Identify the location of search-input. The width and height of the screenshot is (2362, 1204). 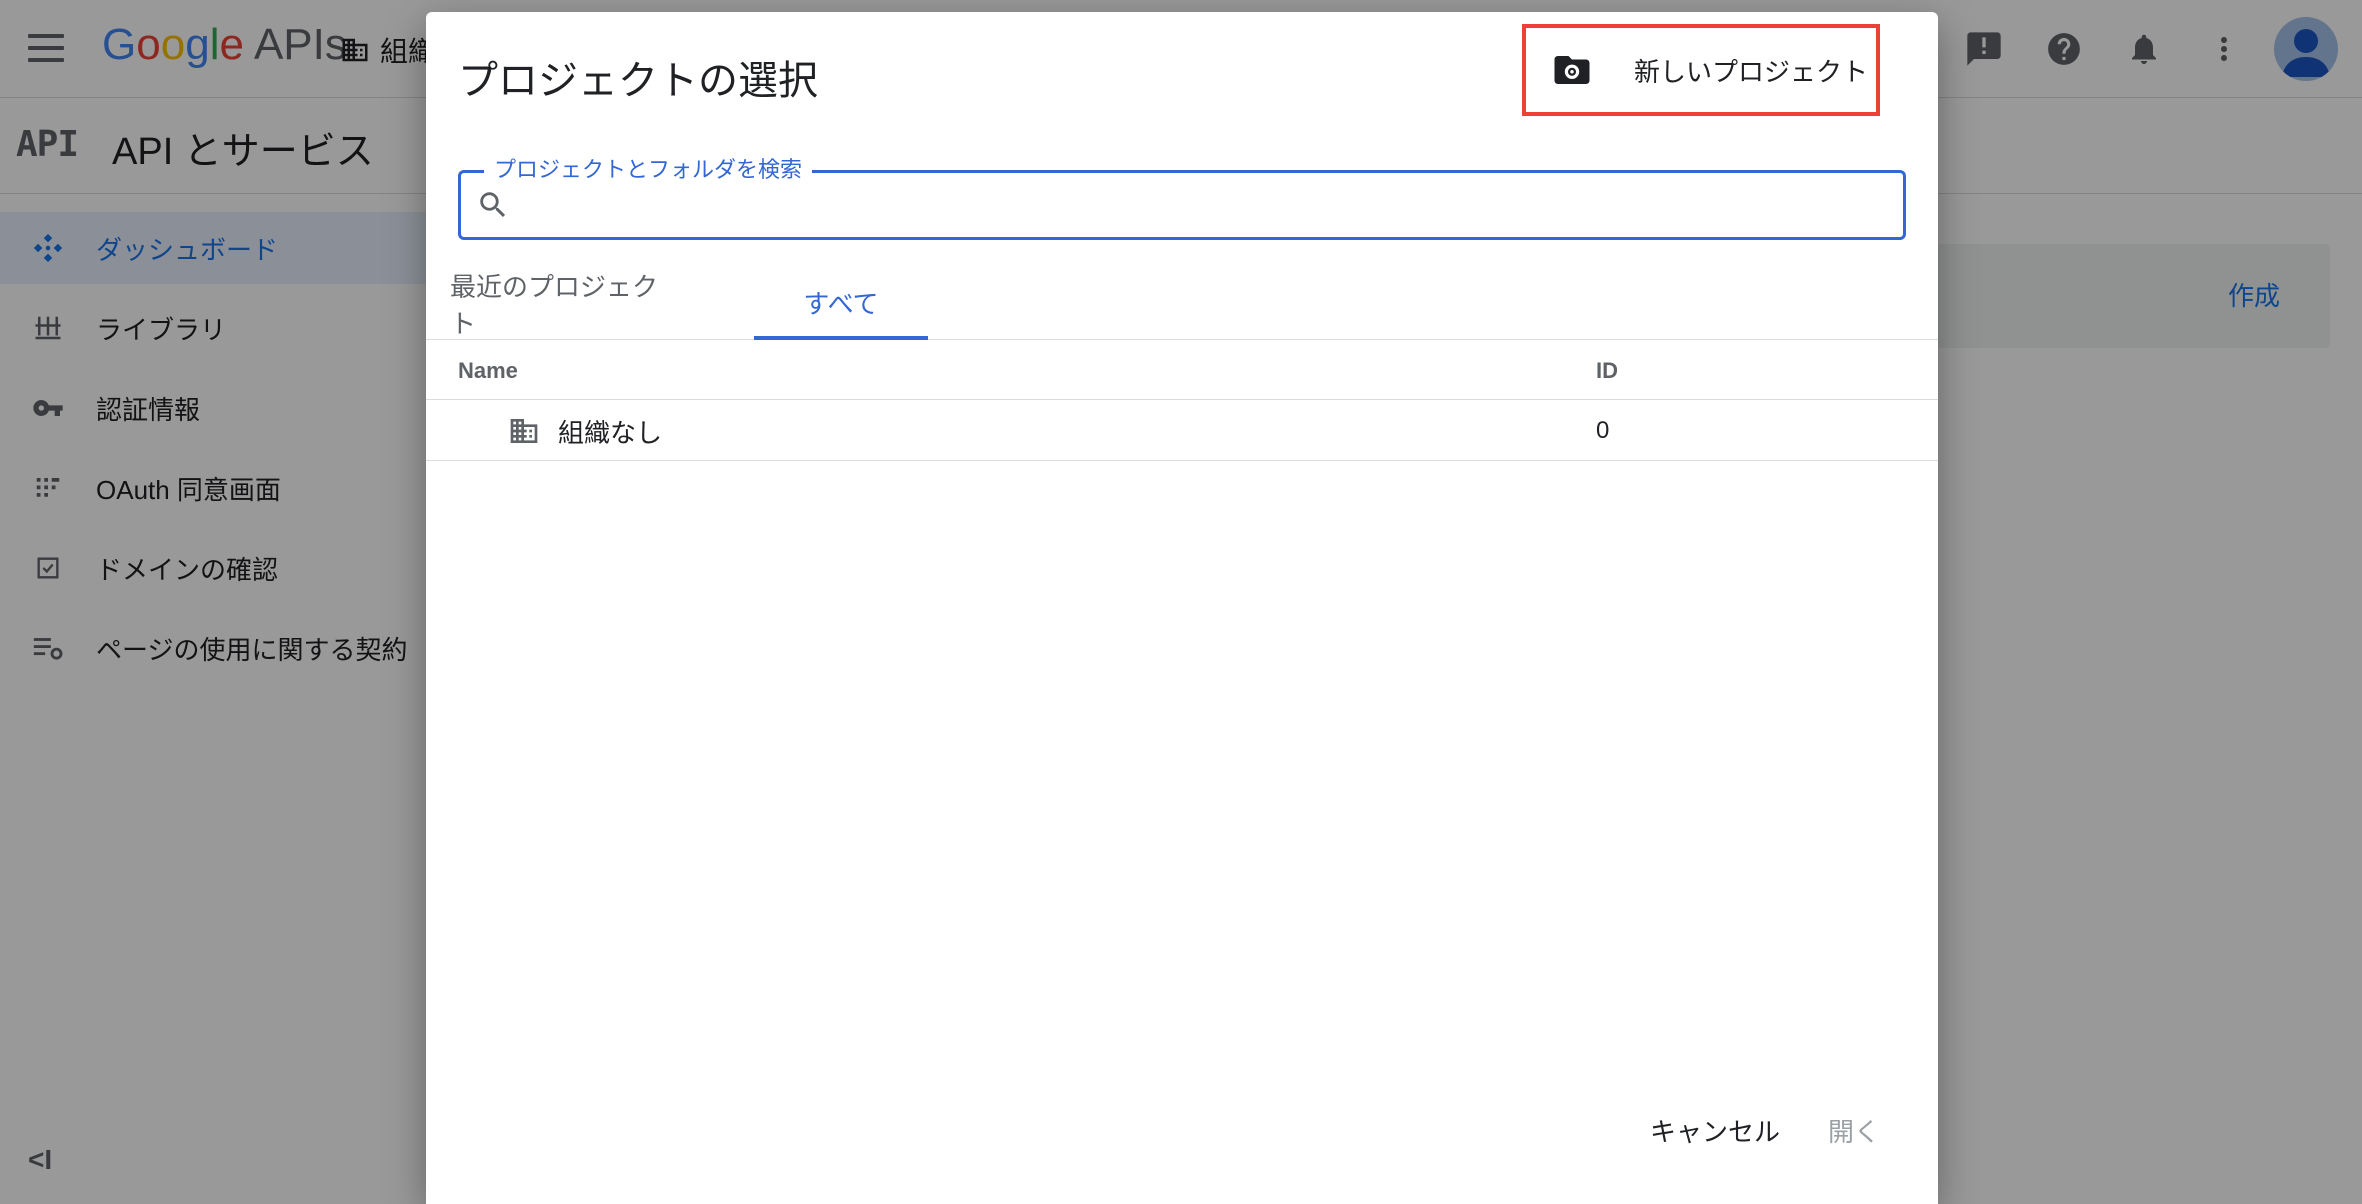
(1204, 205).